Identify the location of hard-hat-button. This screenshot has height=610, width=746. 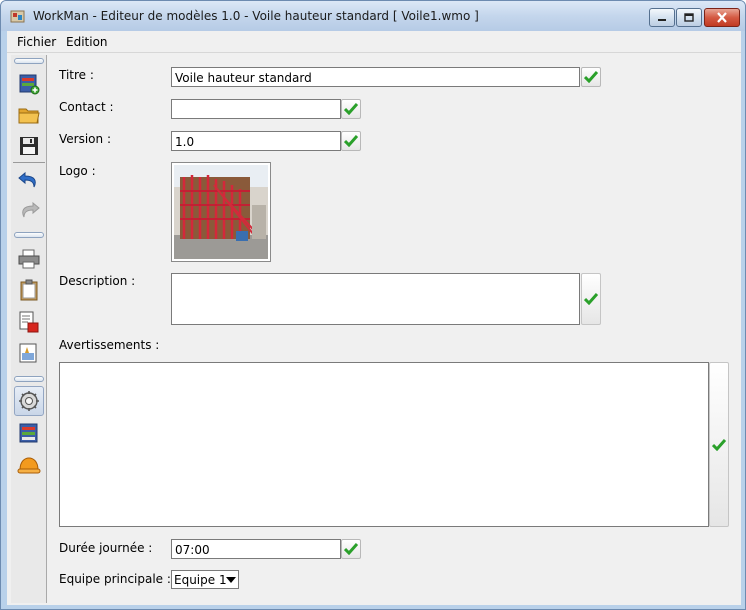
(29, 465).